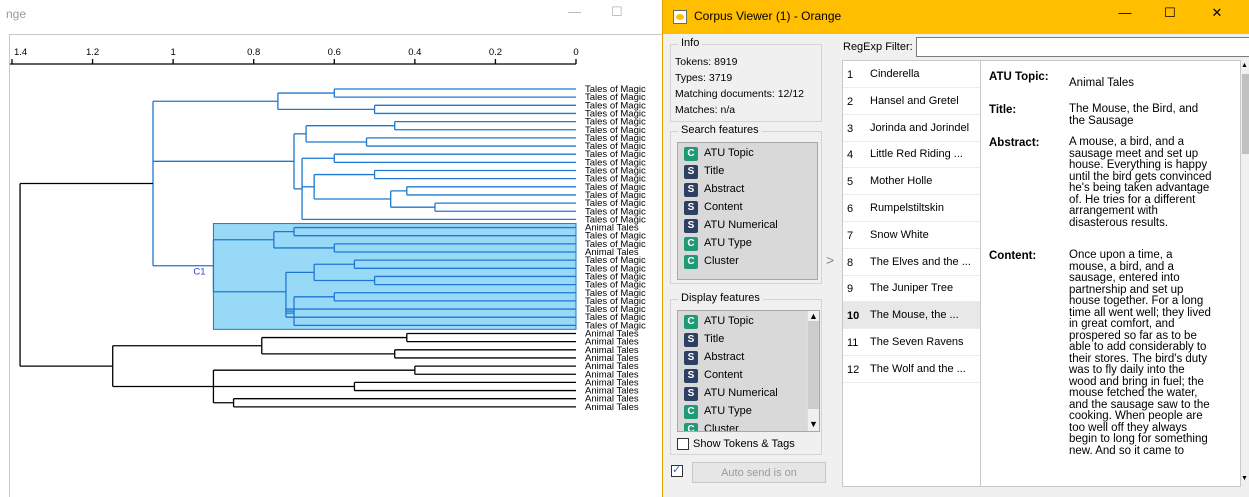 This screenshot has height=497, width=1249. I want to click on display-features-legend: Display features, so click(720, 298).